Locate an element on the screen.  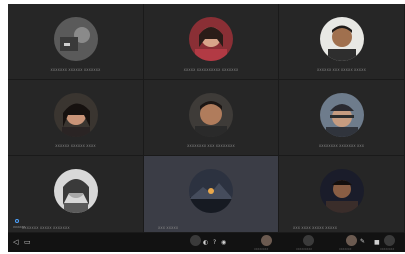
help-icon: ? is located at coordinates (214, 242).